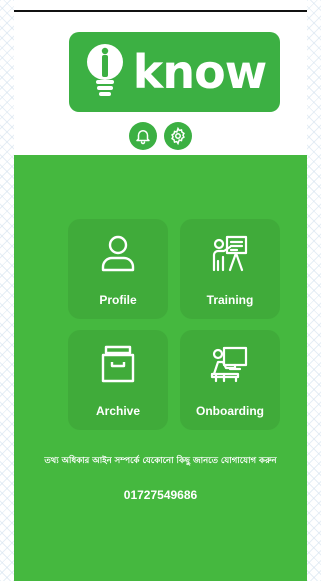  I want to click on archive-tile: Archive, so click(118, 380).